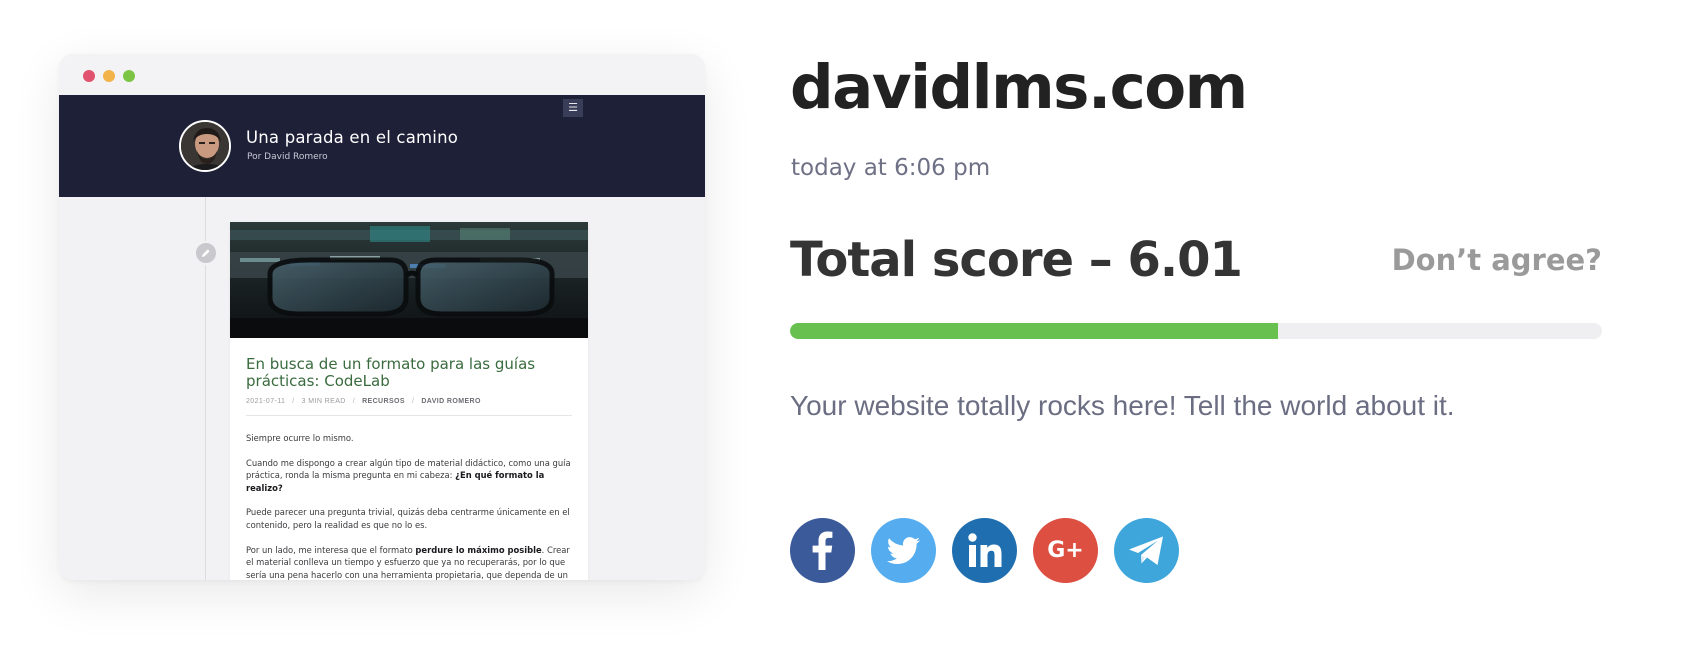 The width and height of the screenshot is (1684, 650). I want to click on share-twitter-button, so click(903, 550).